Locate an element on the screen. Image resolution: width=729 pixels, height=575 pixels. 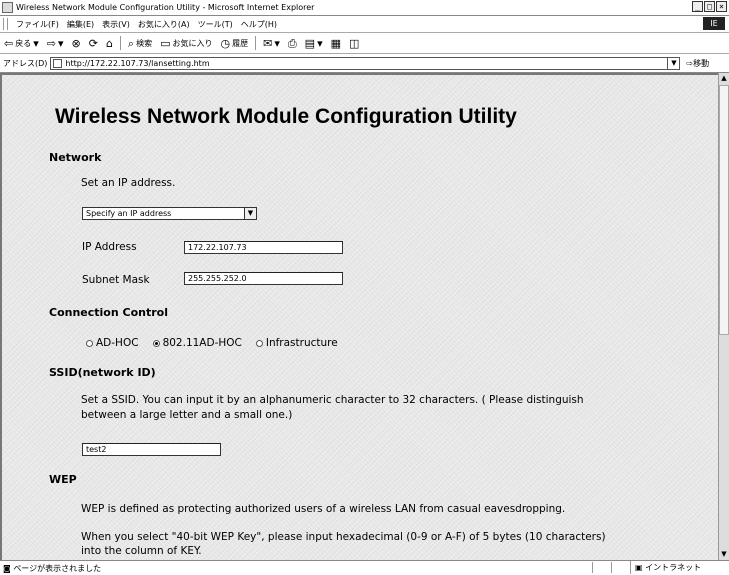
search-label: 検索 is located at coordinates (144, 43).